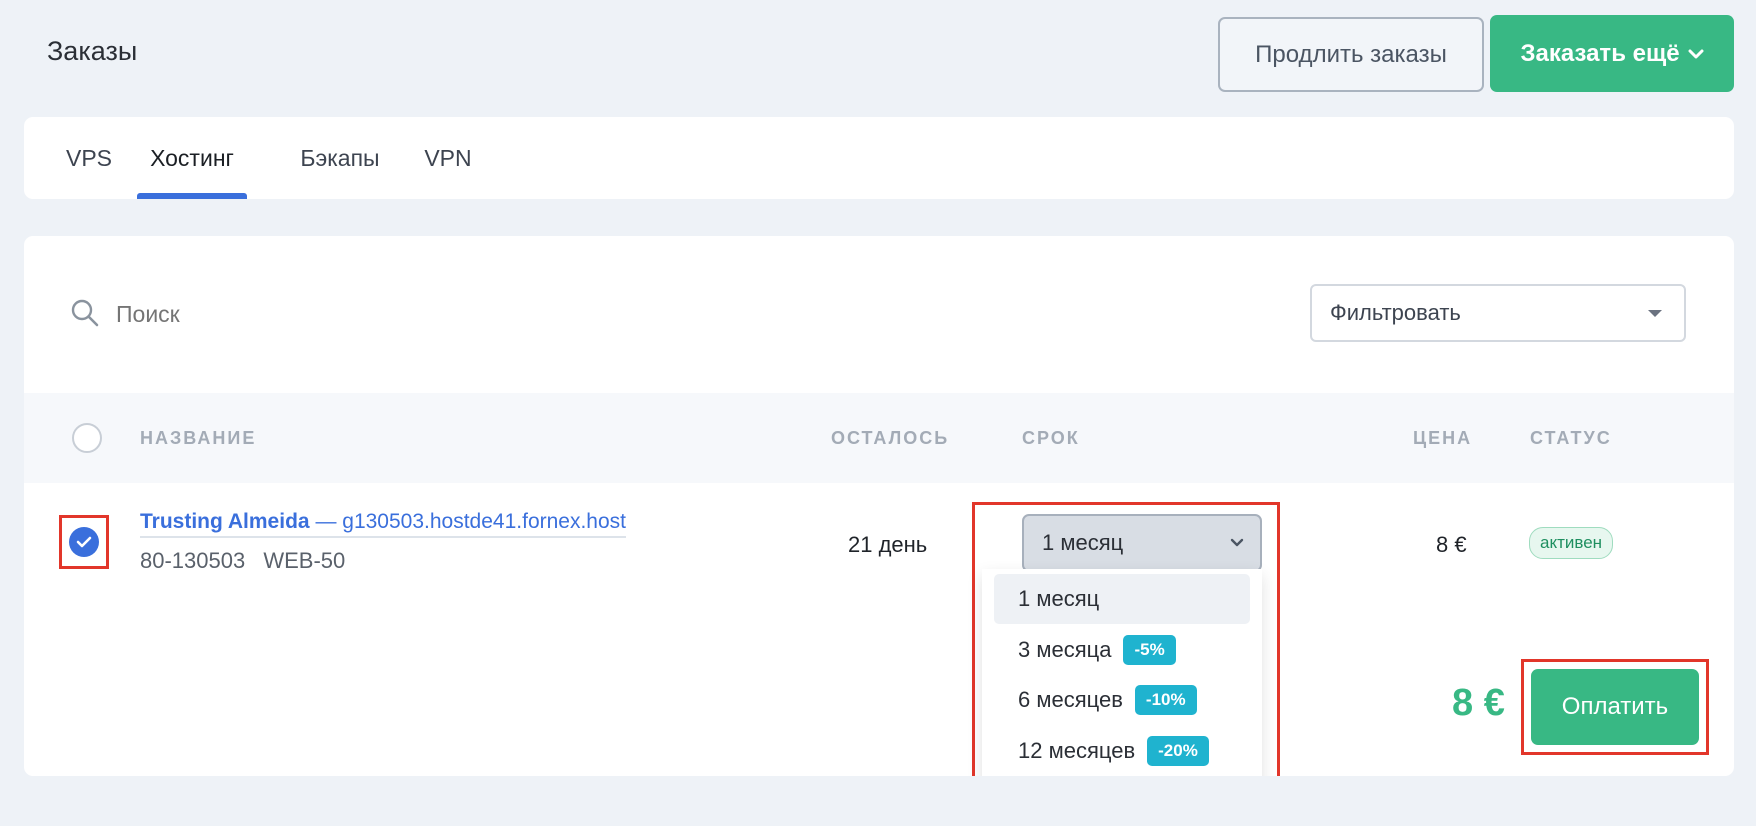 The image size is (1756, 826). Describe the element at coordinates (225, 521) in the screenshot. I see `order-name: Trusting Almeida` at that location.